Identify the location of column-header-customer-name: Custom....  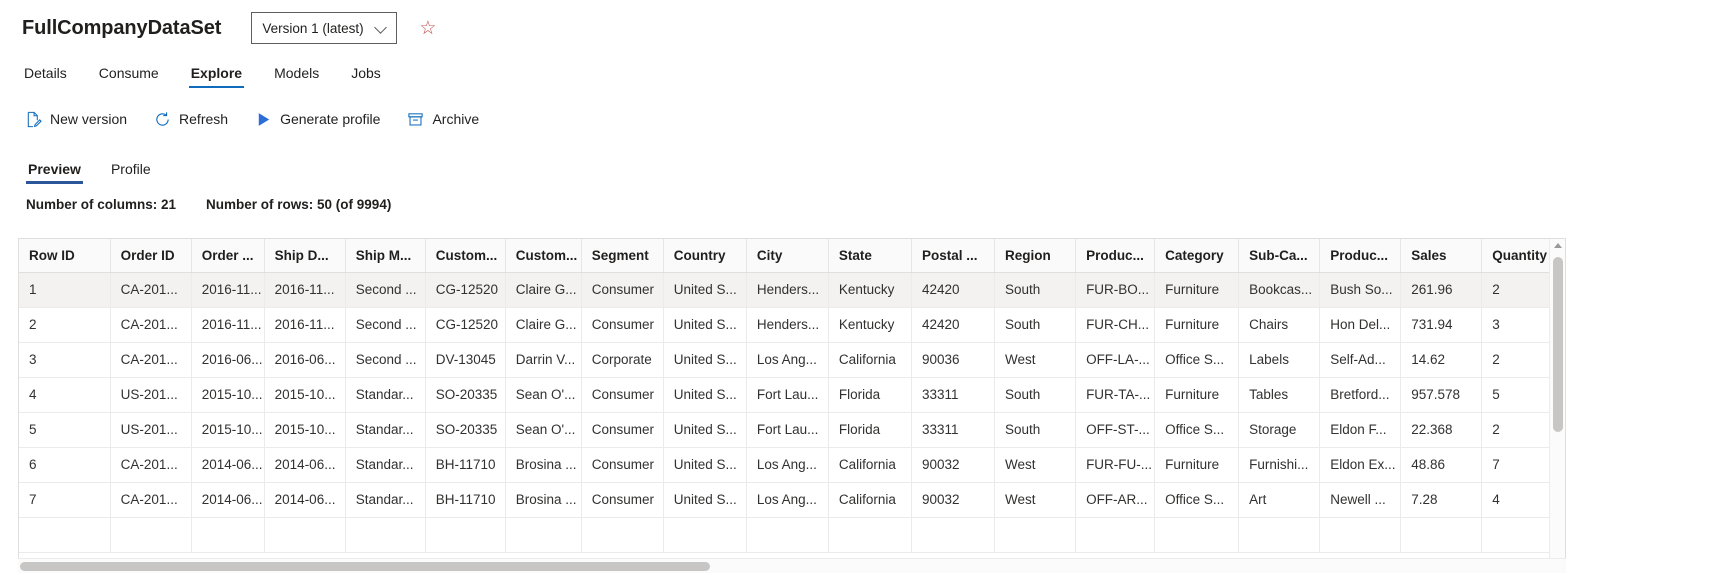
(543, 256).